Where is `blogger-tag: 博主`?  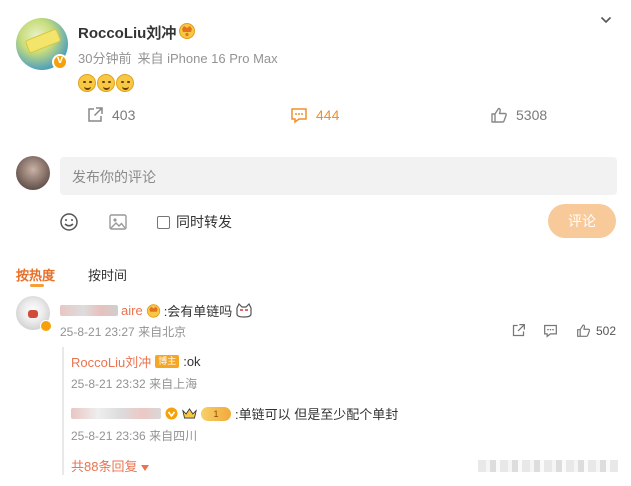 blogger-tag: 博主 is located at coordinates (167, 361).